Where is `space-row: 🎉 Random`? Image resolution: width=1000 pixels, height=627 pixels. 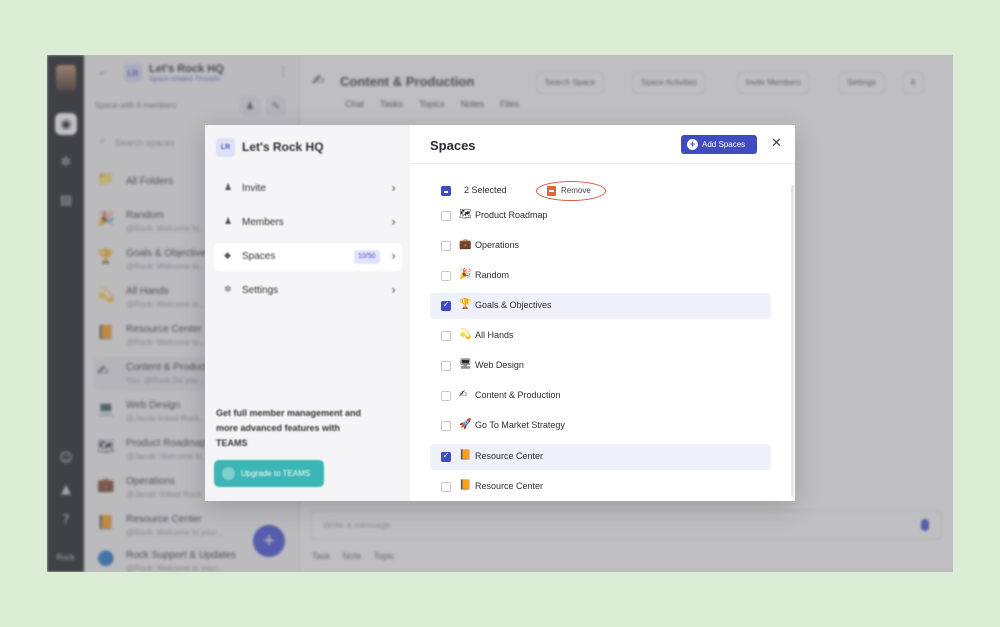
space-row: 🎉 Random is located at coordinates (600, 276).